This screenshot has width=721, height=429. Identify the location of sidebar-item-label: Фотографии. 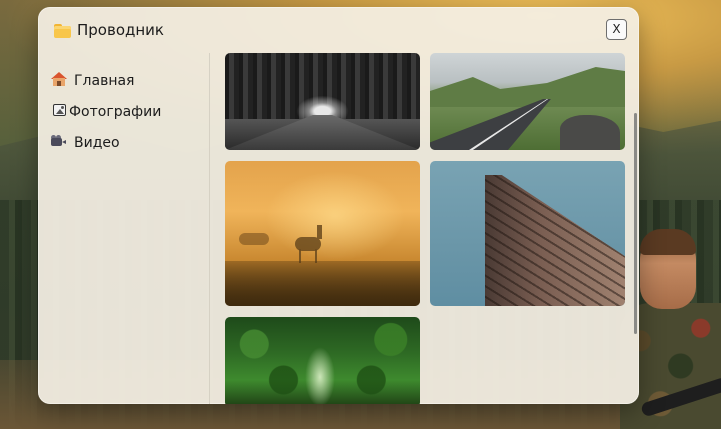
(115, 112).